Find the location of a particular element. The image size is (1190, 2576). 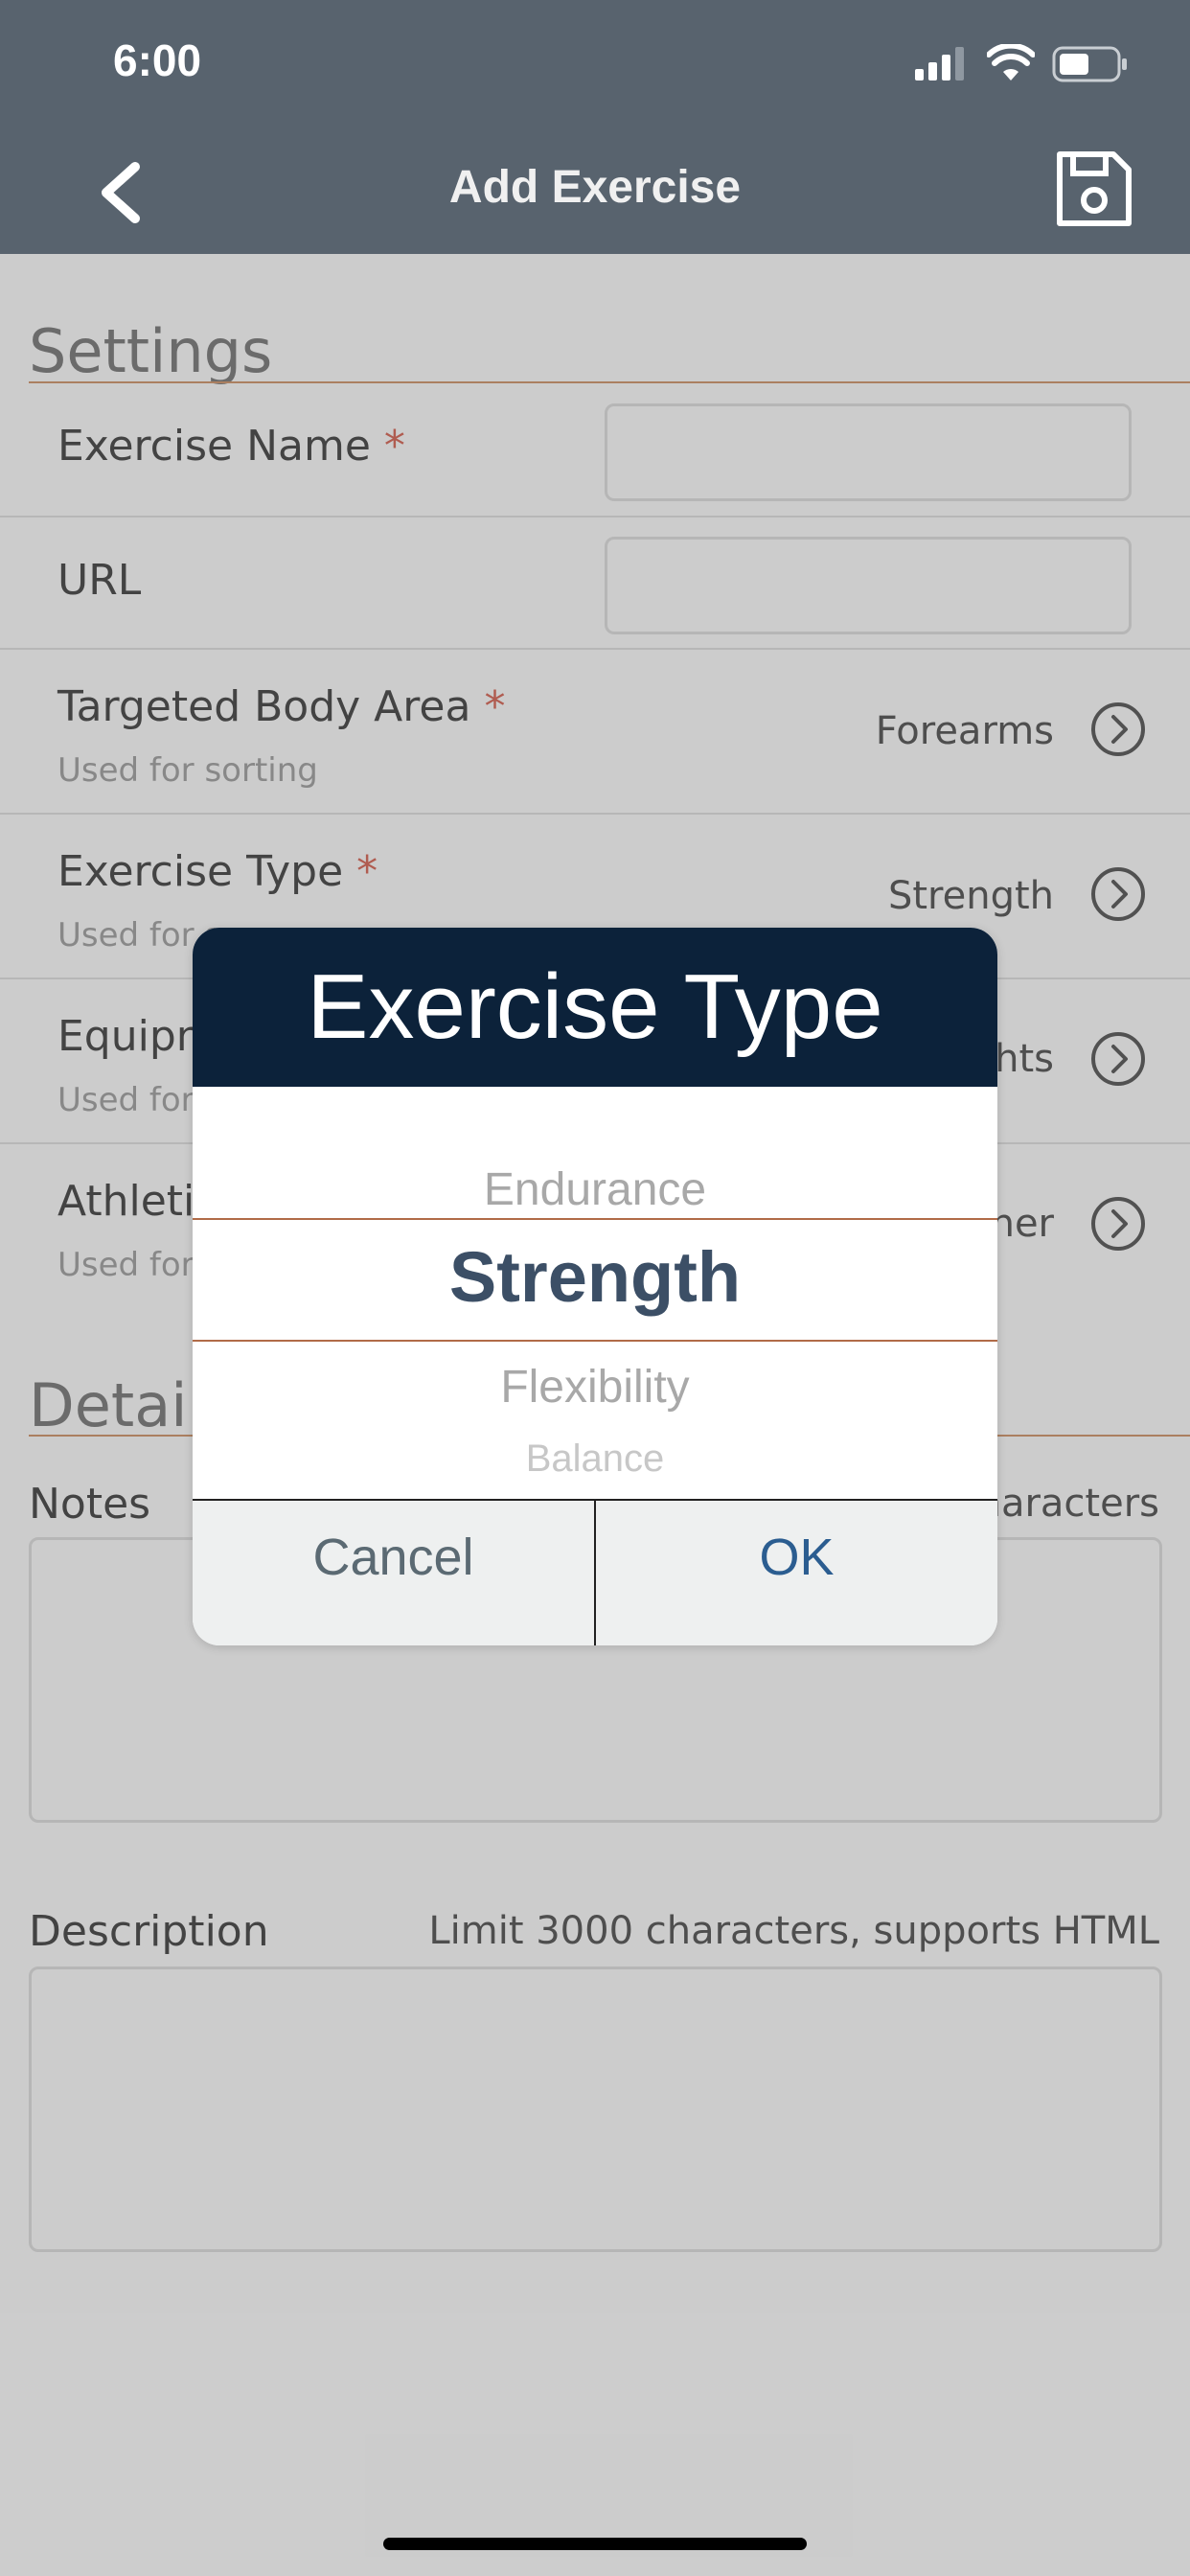

navigation-bar: 6:00 Add Exercise is located at coordinates (595, 127).